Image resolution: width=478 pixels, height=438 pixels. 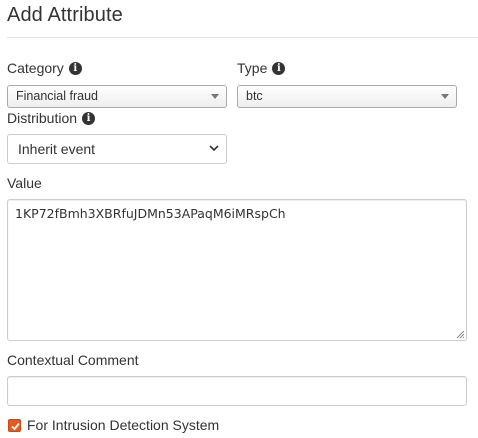 I want to click on distribution-select: Inherit event, so click(x=117, y=149).